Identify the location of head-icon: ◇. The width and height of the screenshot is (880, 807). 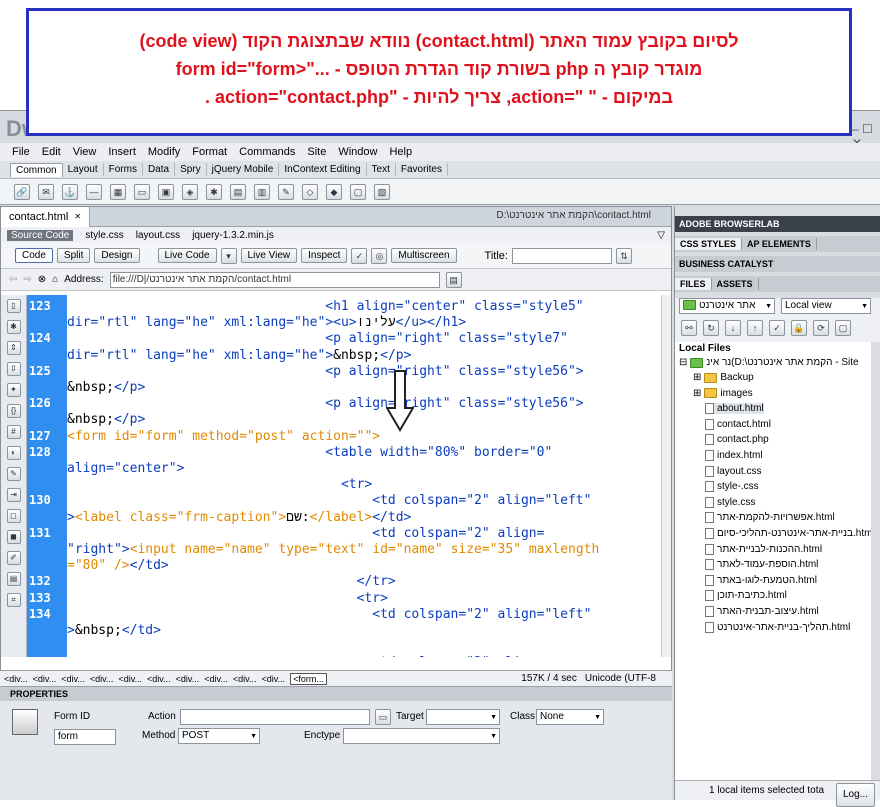
(310, 191).